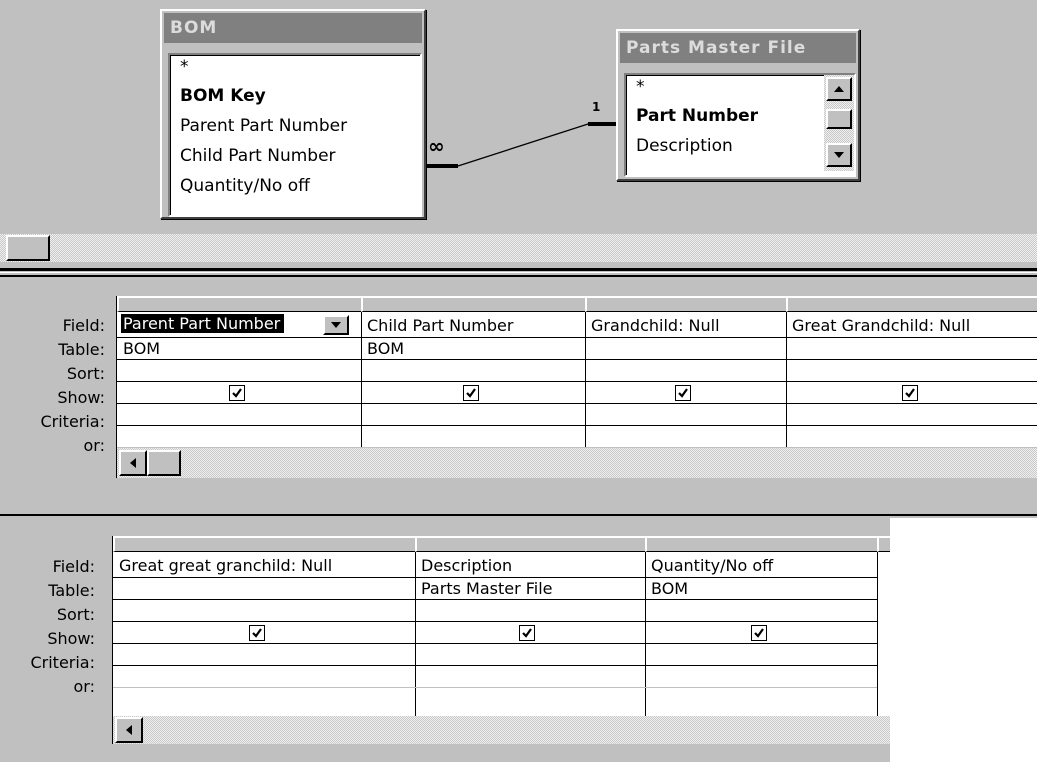 The image size is (1037, 762). Describe the element at coordinates (295, 156) in the screenshot. I see `bom-field-child-part-number: Child Part Number` at that location.